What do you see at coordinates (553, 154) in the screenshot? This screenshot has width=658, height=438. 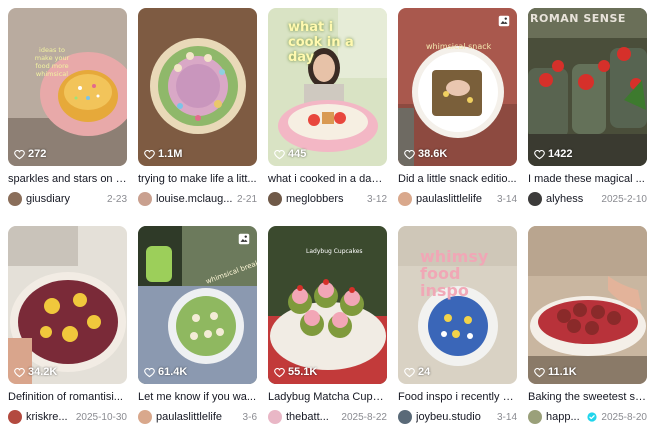 I see `view-count: 1422` at bounding box center [553, 154].